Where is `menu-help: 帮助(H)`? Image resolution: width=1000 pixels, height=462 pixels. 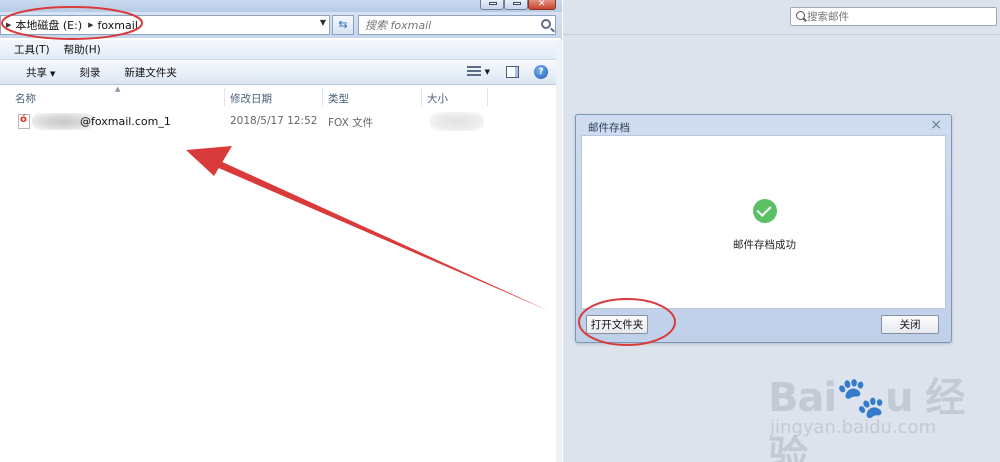
menu-help: 帮助(H) is located at coordinates (82, 49).